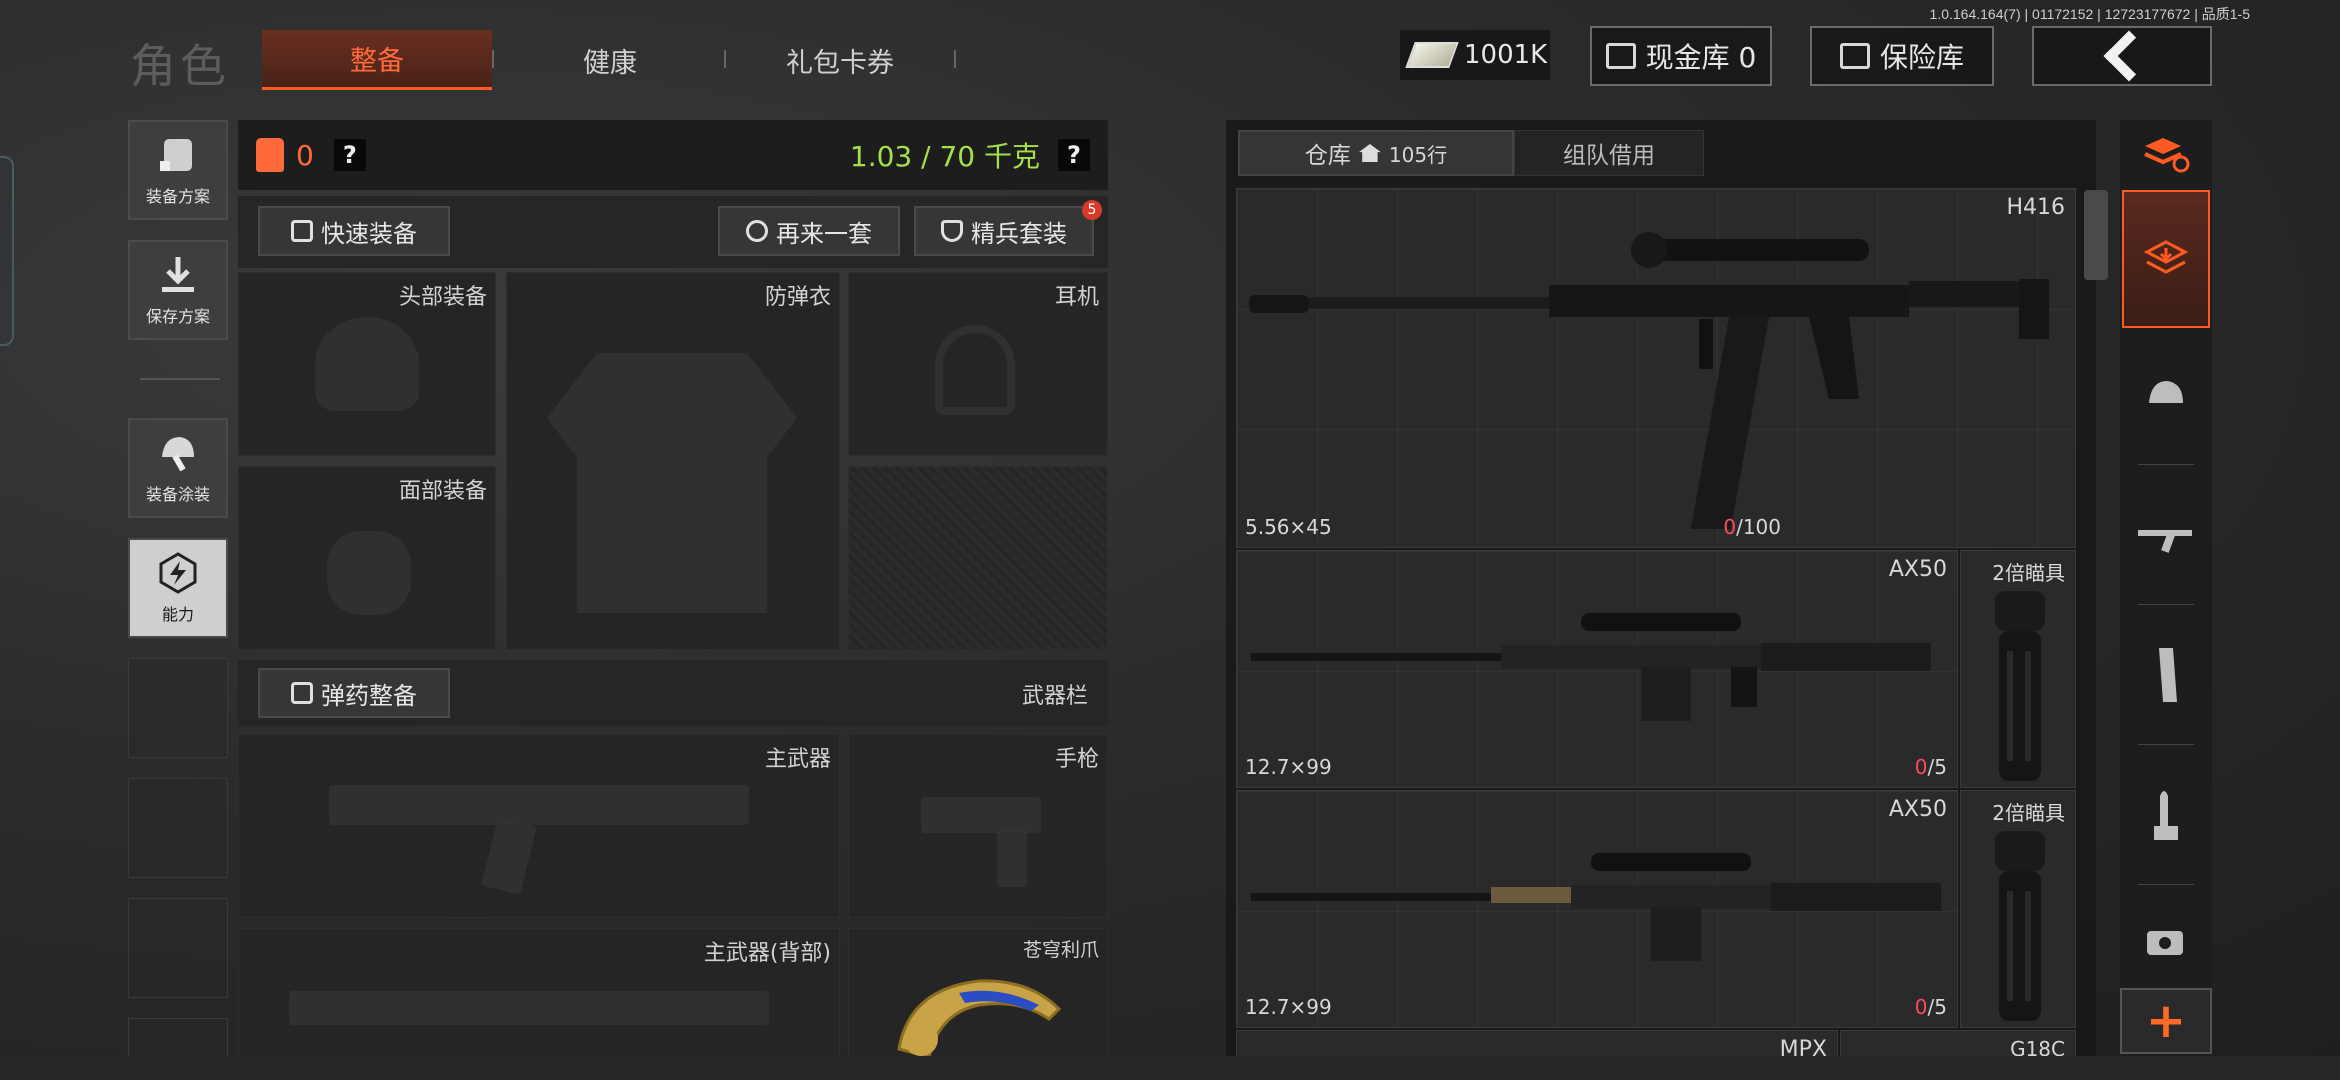  I want to click on warehouse-scrollbar, so click(2096, 235).